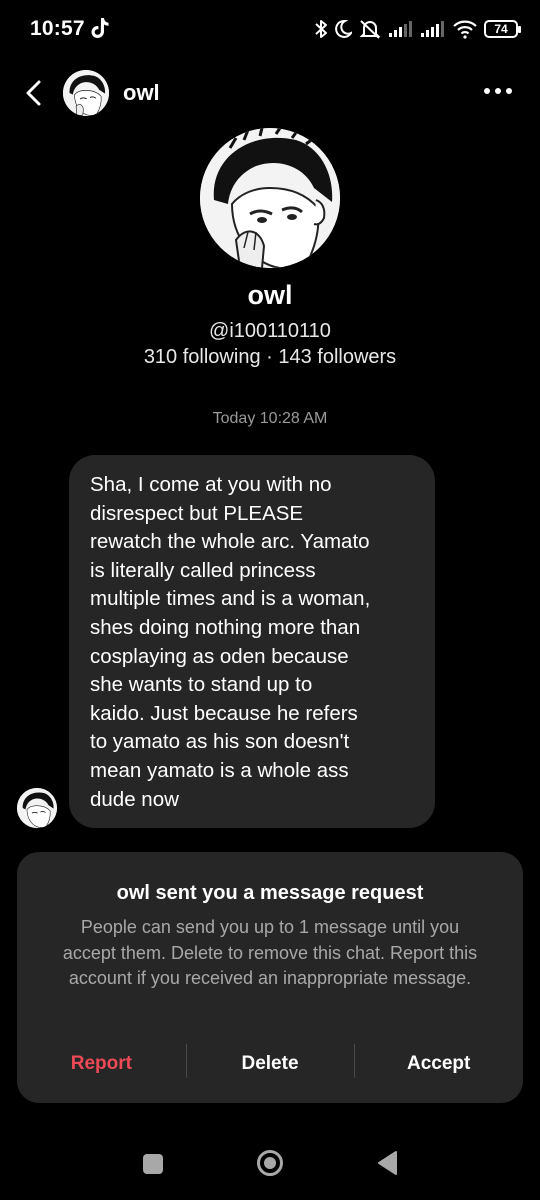  What do you see at coordinates (270, 893) in the screenshot?
I see `request-title: owl sent you a message request` at bounding box center [270, 893].